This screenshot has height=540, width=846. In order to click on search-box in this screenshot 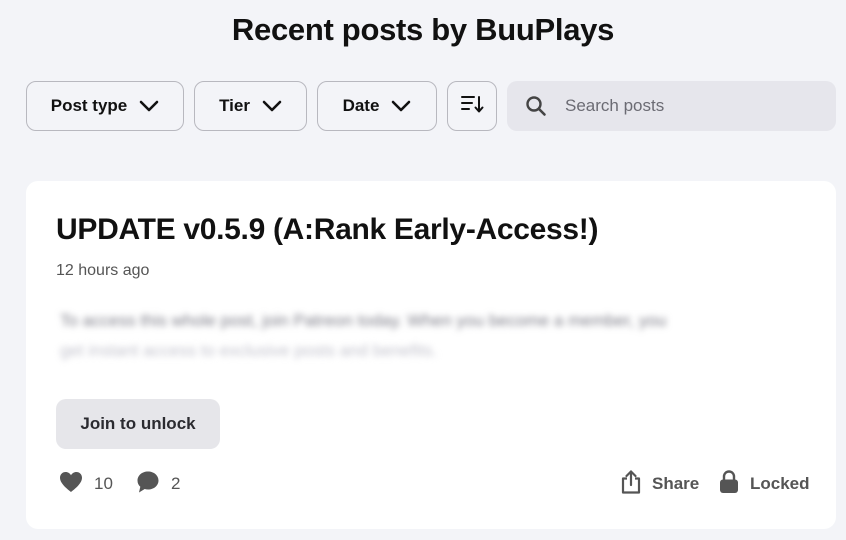, I will do `click(671, 106)`.